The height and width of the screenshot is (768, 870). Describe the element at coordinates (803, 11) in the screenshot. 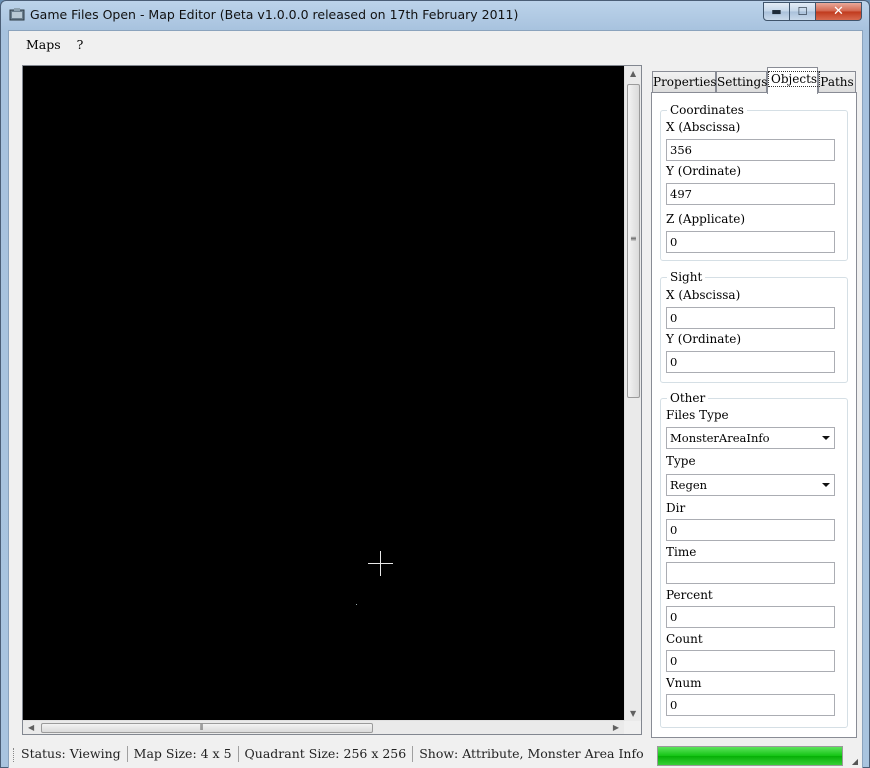

I see `maximize-button: ☐` at that location.